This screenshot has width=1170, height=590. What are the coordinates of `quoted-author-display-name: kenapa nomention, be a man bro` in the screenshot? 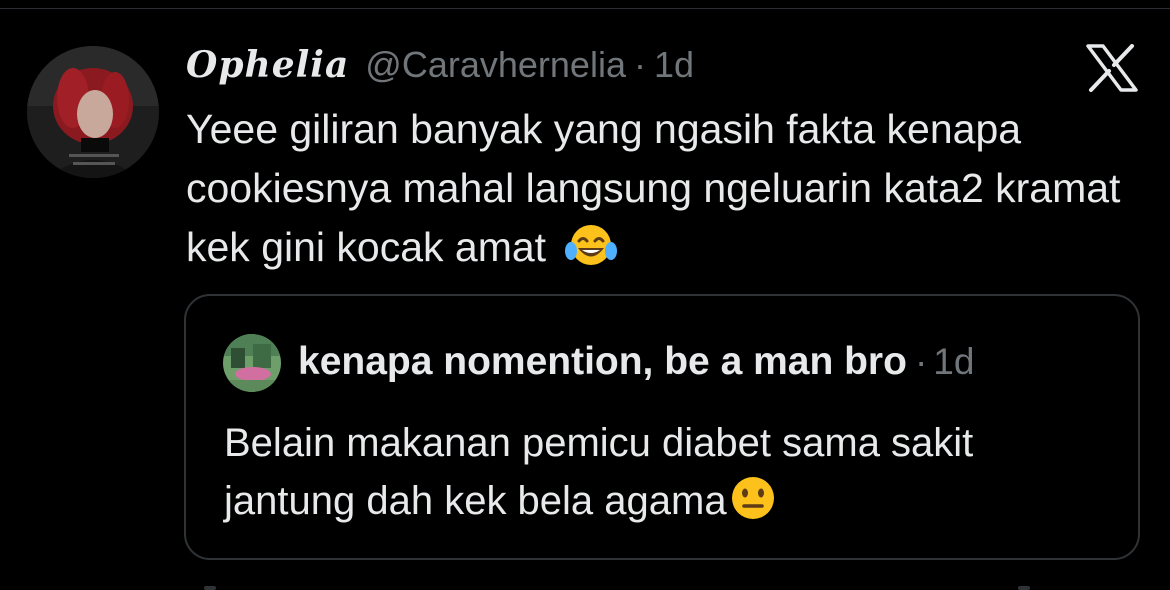 It's located at (602, 362).